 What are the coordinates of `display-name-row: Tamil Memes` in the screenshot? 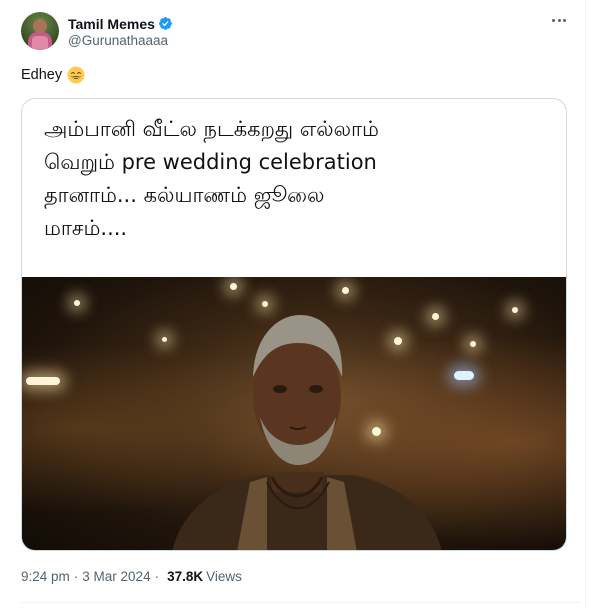 It's located at (120, 23).